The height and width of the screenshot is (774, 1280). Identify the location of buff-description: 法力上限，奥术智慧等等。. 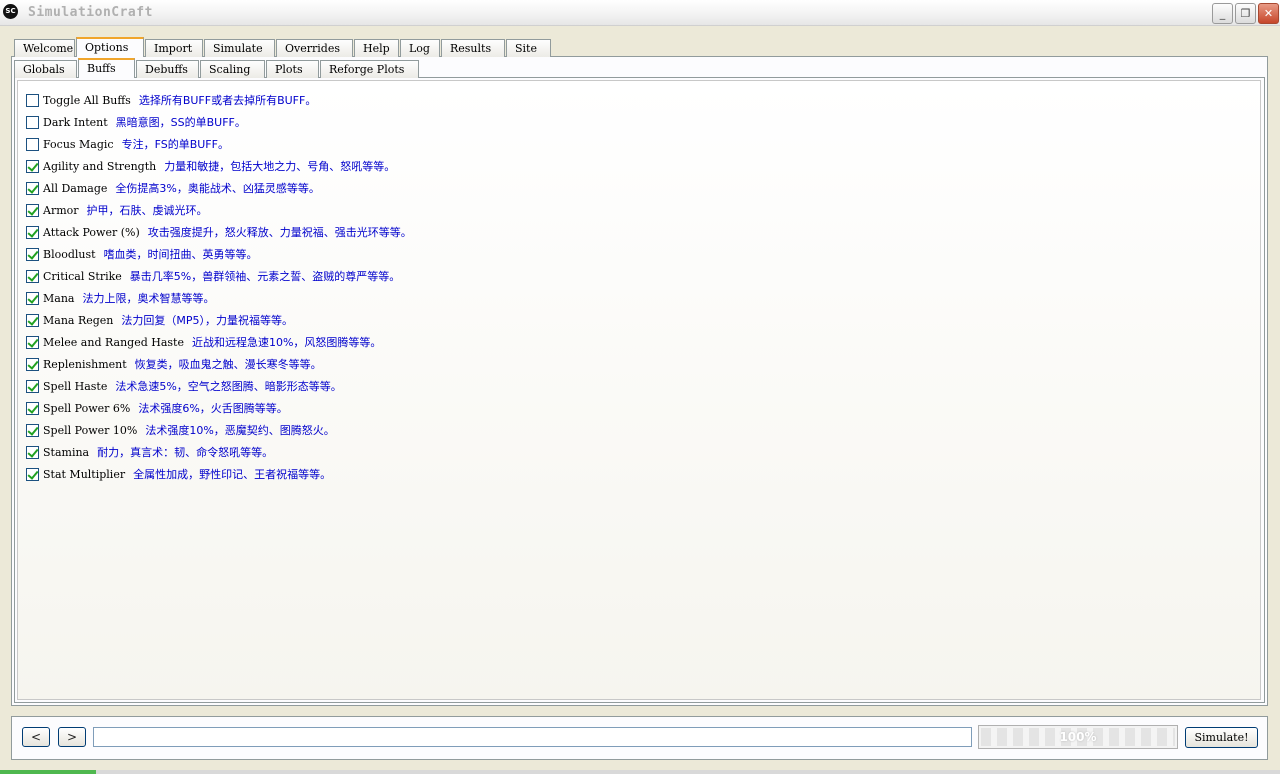
(148, 298).